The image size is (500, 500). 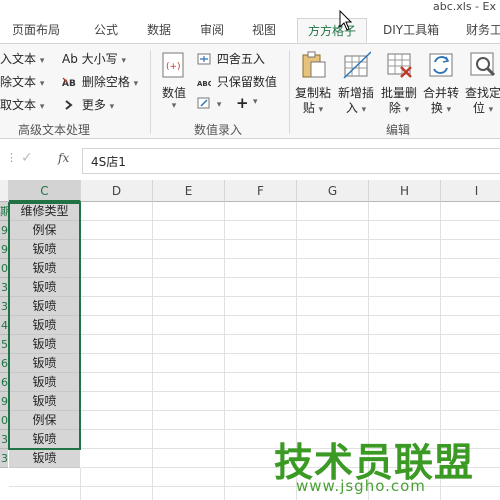 I want to click on column-header-f: F, so click(x=261, y=191).